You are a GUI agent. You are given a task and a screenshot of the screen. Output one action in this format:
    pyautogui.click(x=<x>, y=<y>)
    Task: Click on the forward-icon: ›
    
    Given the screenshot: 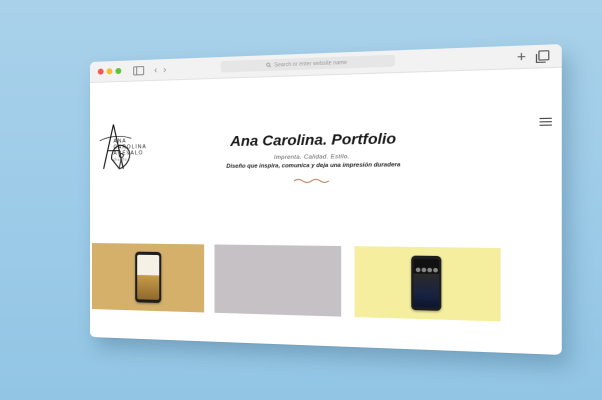 What is the action you would take?
    pyautogui.click(x=164, y=69)
    